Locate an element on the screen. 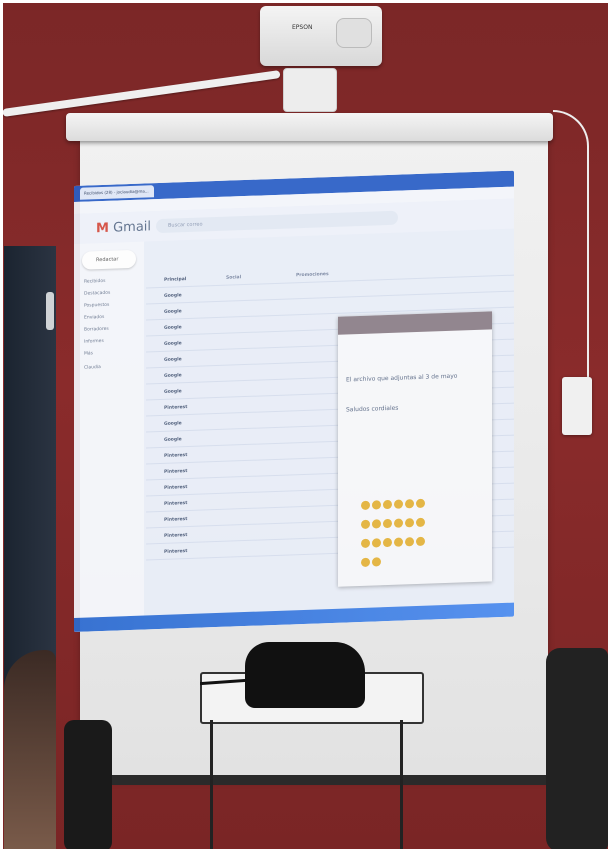 This screenshot has width=611, height=852. nav-item: Claudia is located at coordinates (92, 368).